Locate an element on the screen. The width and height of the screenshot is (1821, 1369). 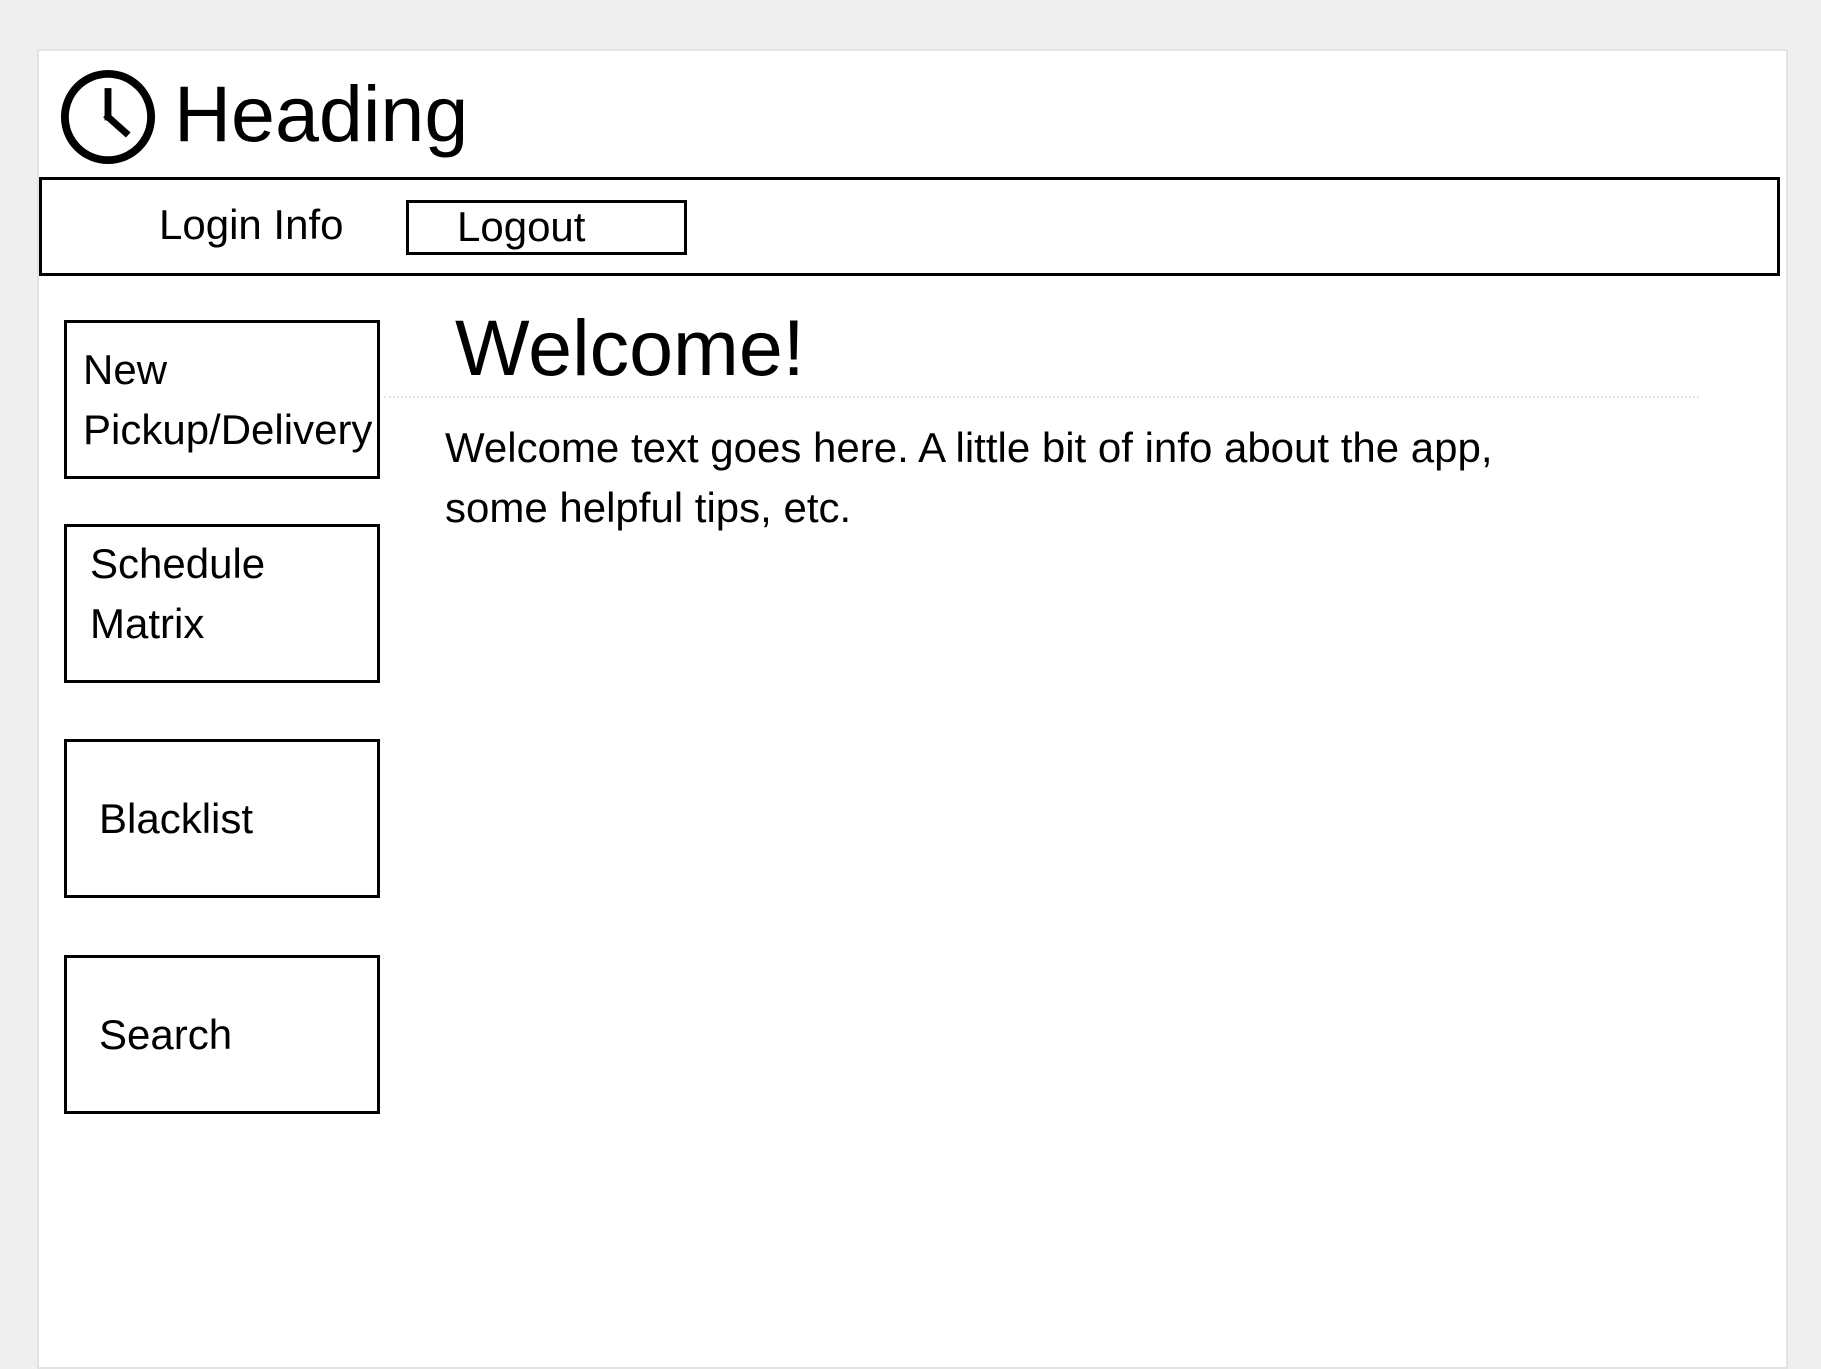
schedule-matrix-button: Schedule Matrix is located at coordinates (222, 603).